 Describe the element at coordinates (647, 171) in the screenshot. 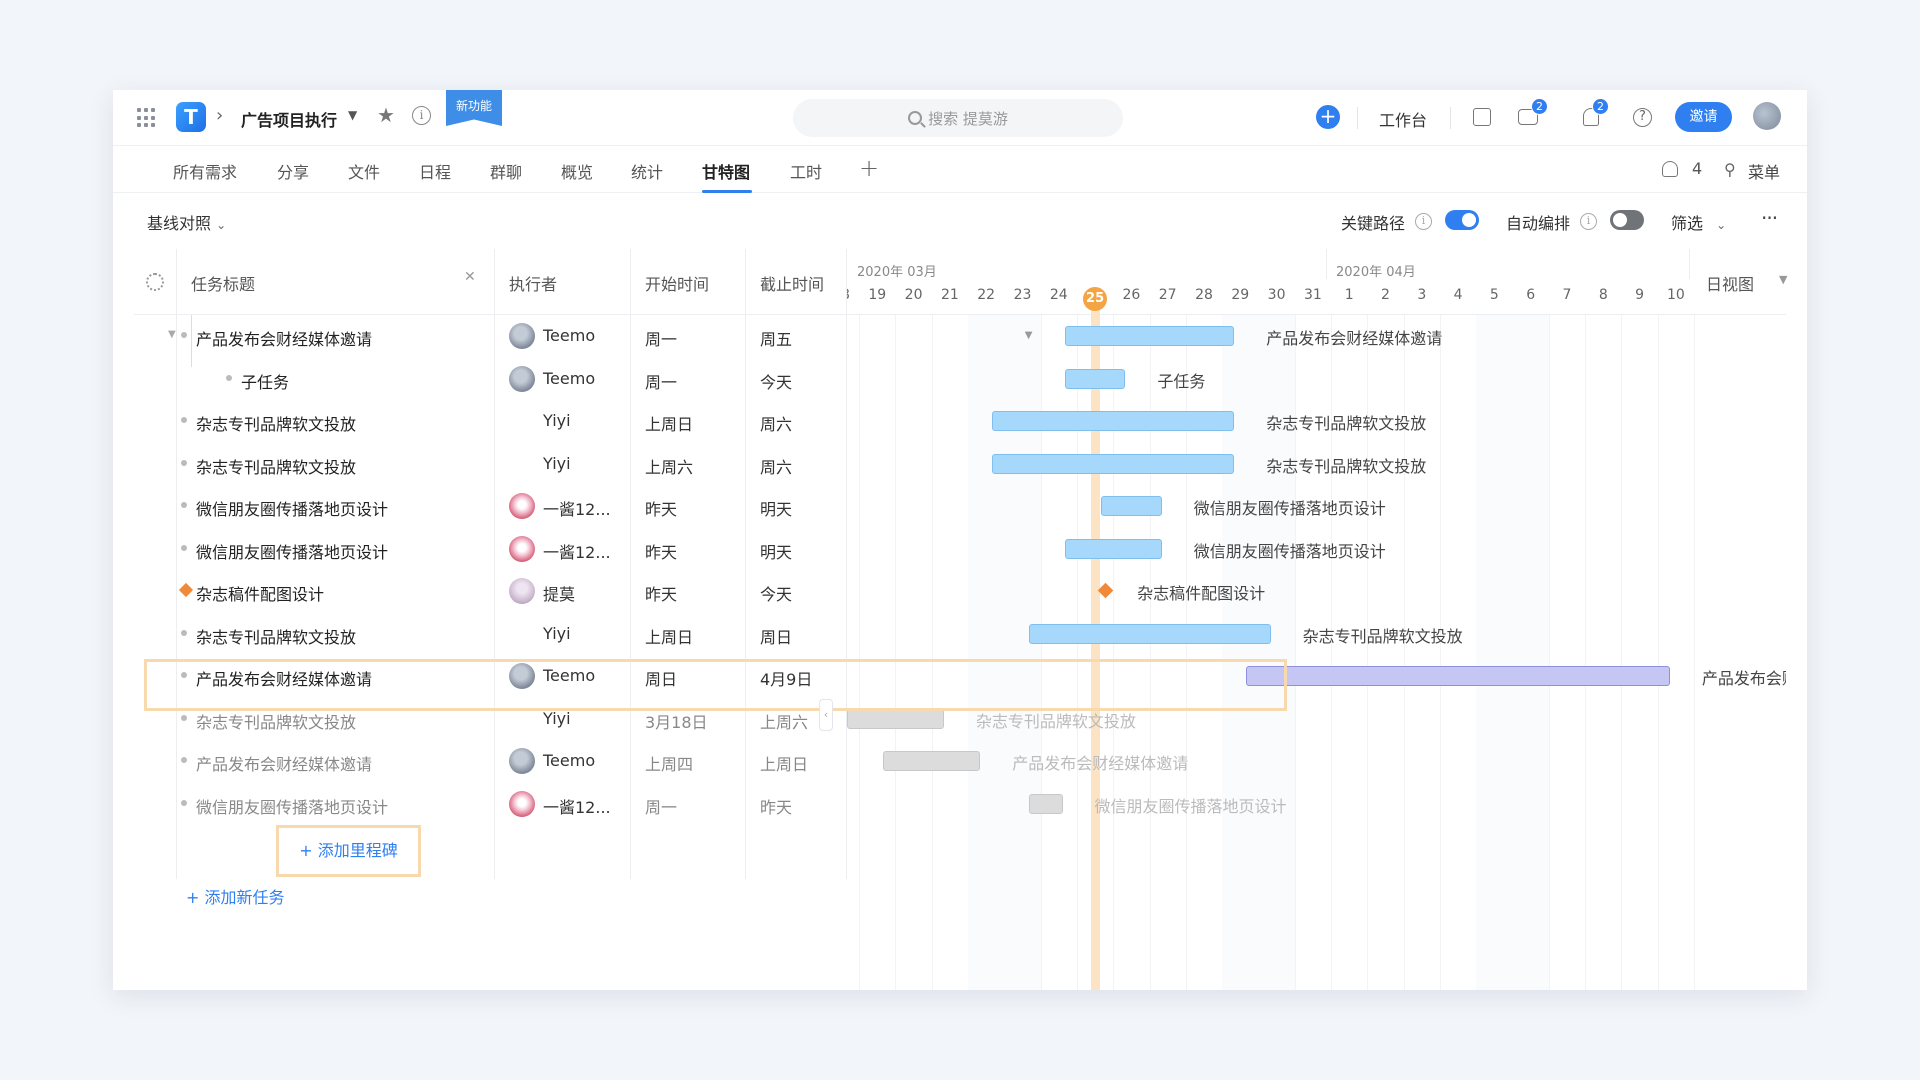

I see `tab-statistics: 统计` at that location.